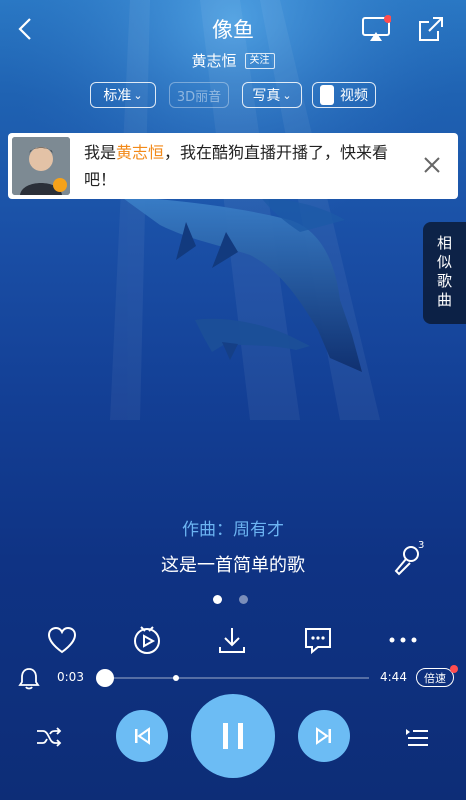 The height and width of the screenshot is (800, 466). Describe the element at coordinates (354, 96) in the screenshot. I see `video-label: 视频` at that location.